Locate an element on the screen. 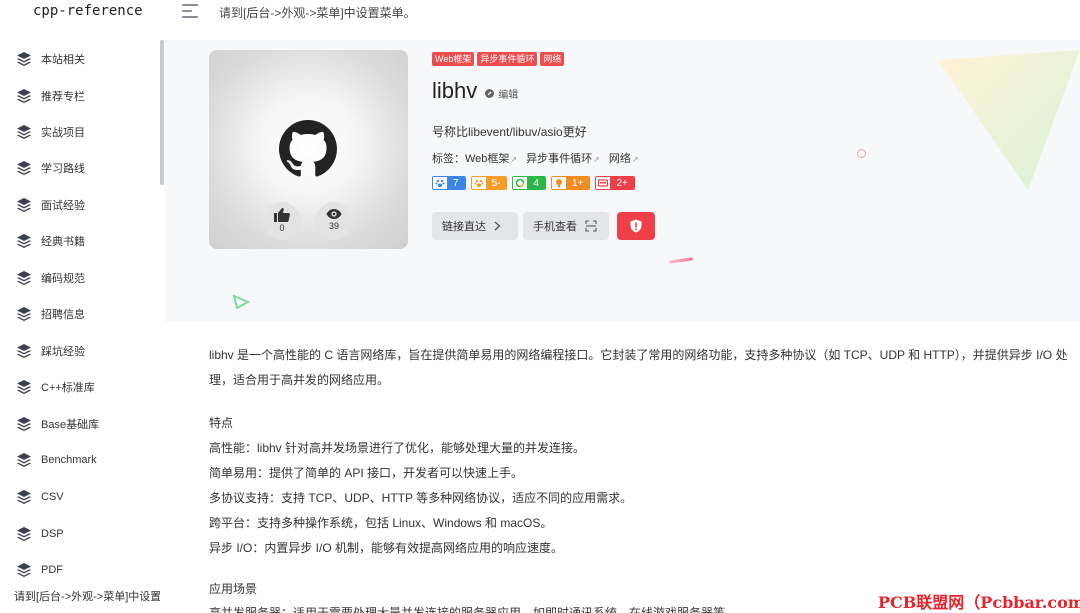 The width and height of the screenshot is (1080, 613). sidebar-item-label: 经典书籍 is located at coordinates (63, 242).